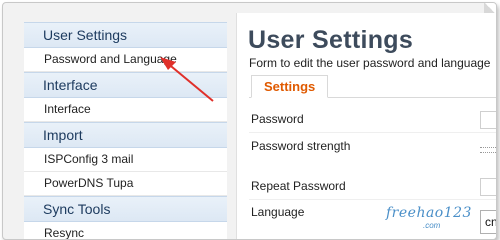 Image resolution: width=500 pixels, height=240 pixels. I want to click on sidebar-item-resync: Resync, so click(125, 230).